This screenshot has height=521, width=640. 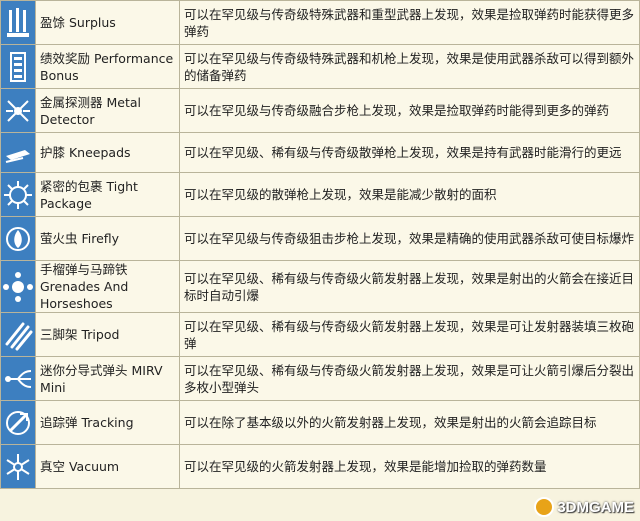 I want to click on metal-detector-icon, so click(x=18, y=111).